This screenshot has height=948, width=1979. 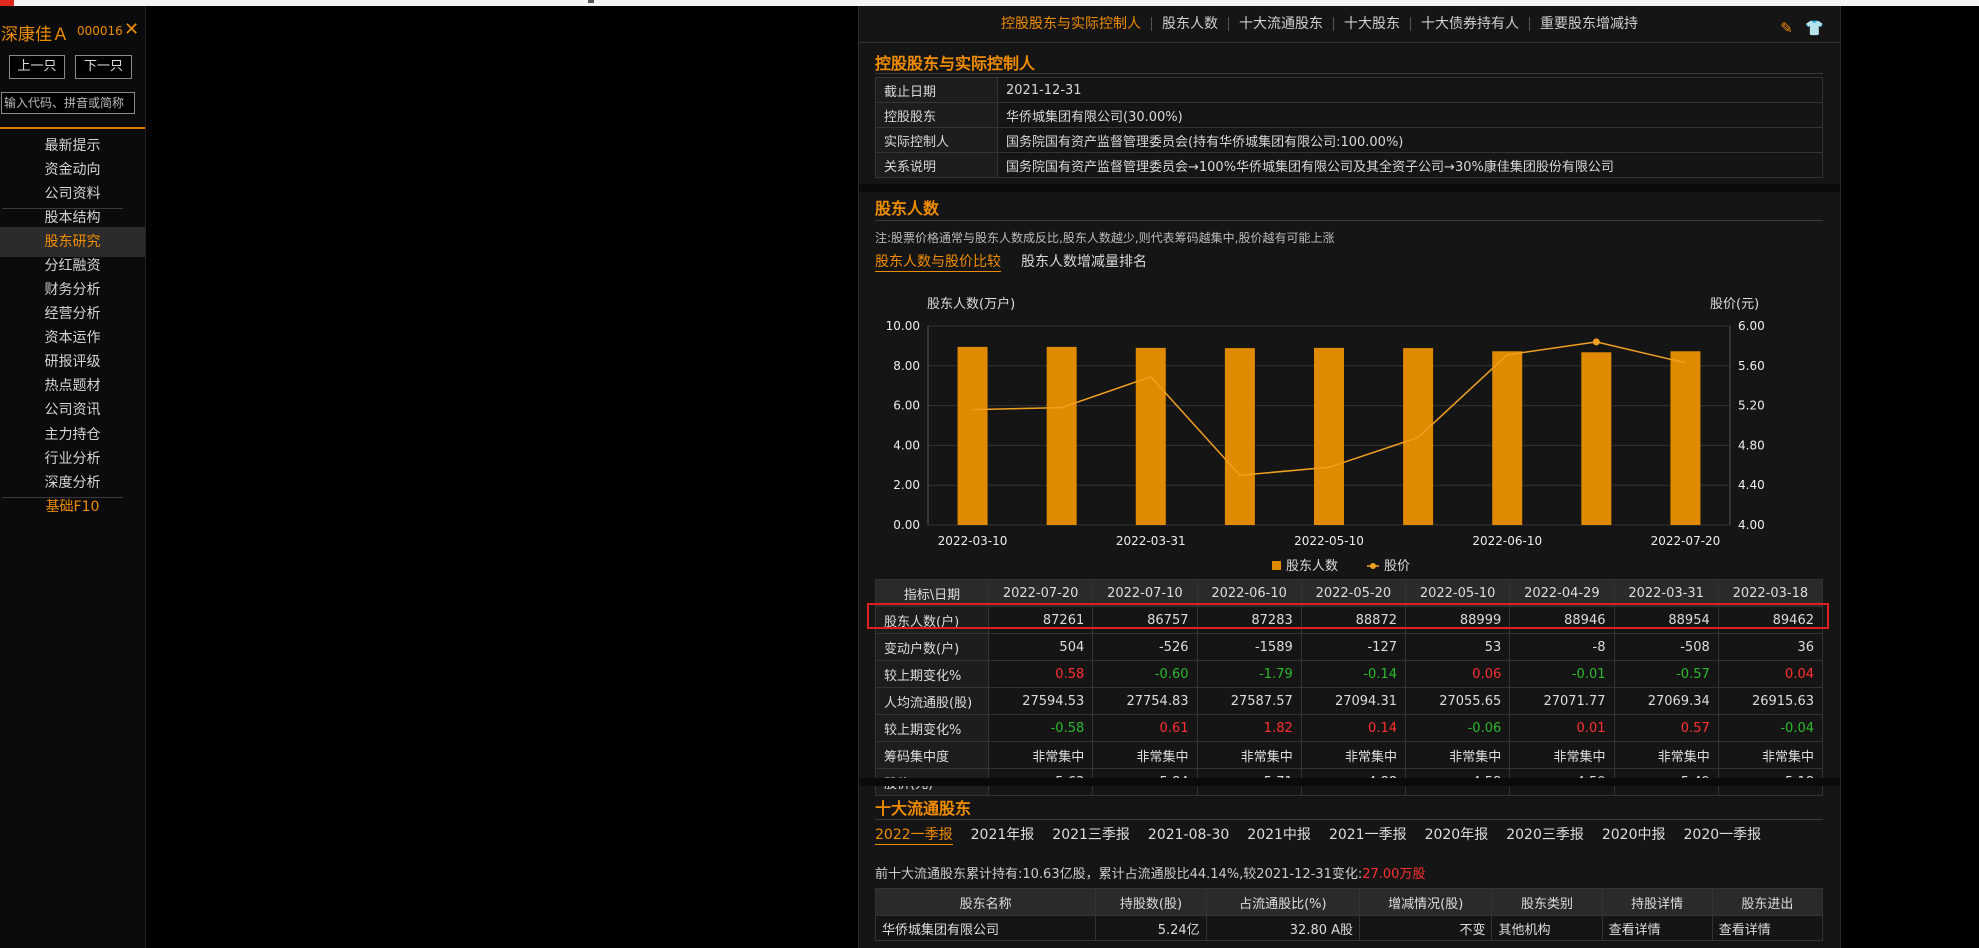 I want to click on y-tick-right: 4.00, so click(x=1751, y=525).